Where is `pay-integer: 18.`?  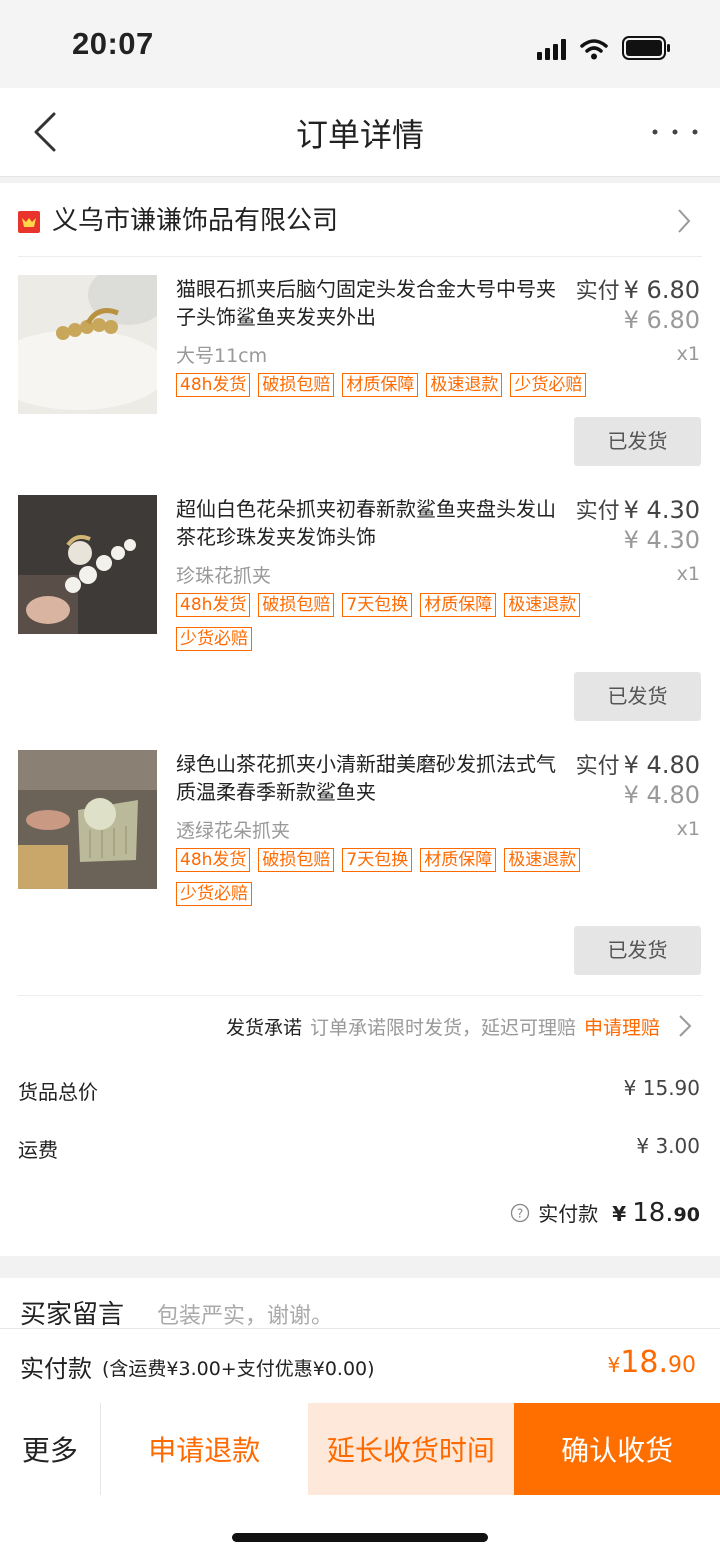
pay-integer: 18. is located at coordinates (644, 1362).